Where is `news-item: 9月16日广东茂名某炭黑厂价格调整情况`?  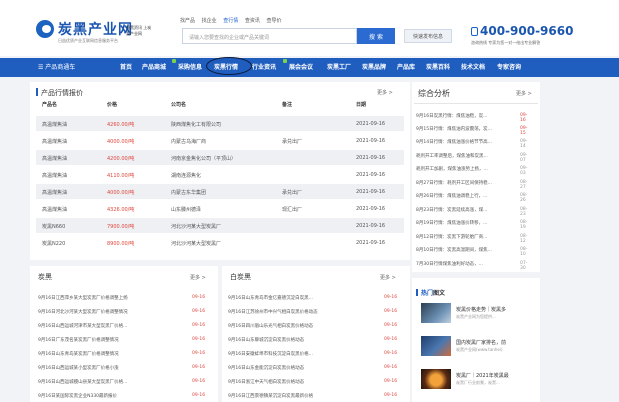
news-item: 9月16日广东茂名某炭黑厂价格调整情况 is located at coordinates (78, 340).